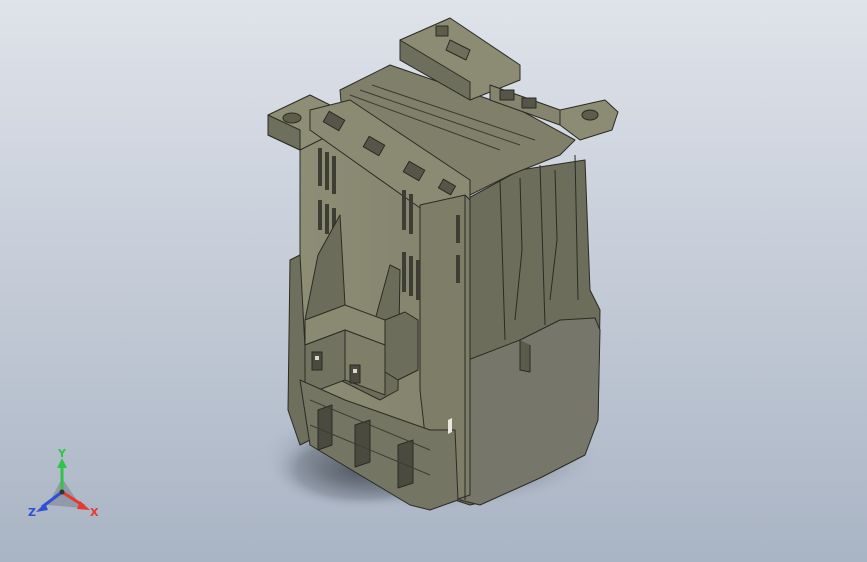  Describe the element at coordinates (62, 492) in the screenshot. I see `triad-origin` at that location.